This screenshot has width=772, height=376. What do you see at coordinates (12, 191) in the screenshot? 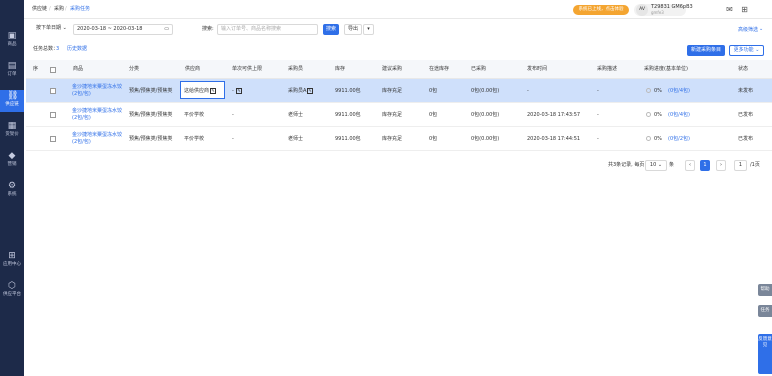
I see `sidebar-item-system: ⚙ 系统` at bounding box center [12, 191].